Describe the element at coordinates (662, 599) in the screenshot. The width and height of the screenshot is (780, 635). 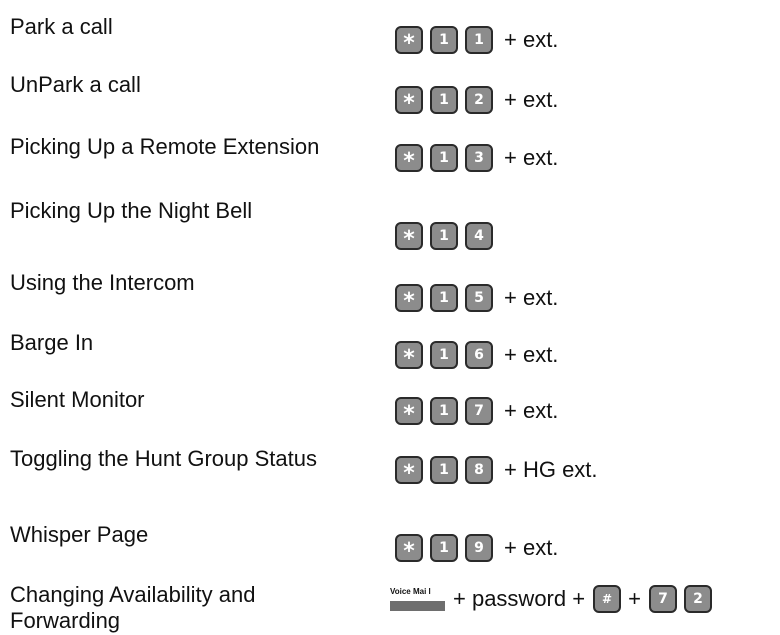
I see `key-7: 7` at that location.